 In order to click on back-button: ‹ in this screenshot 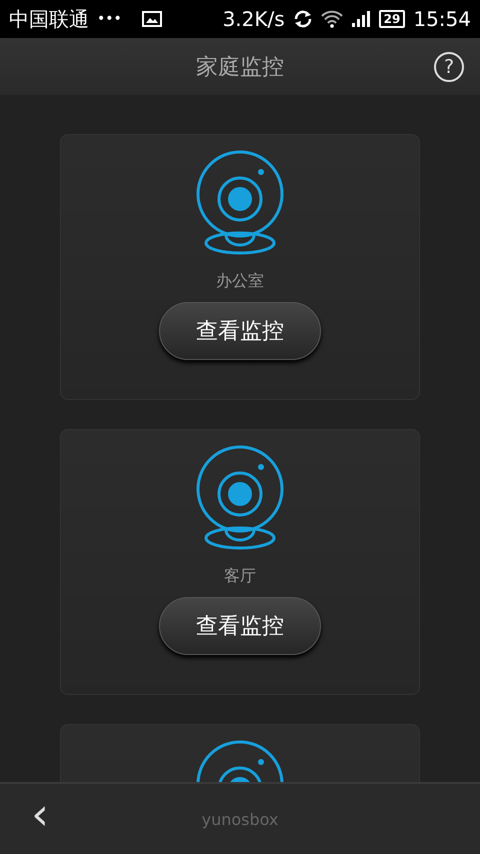, I will do `click(40, 819)`.